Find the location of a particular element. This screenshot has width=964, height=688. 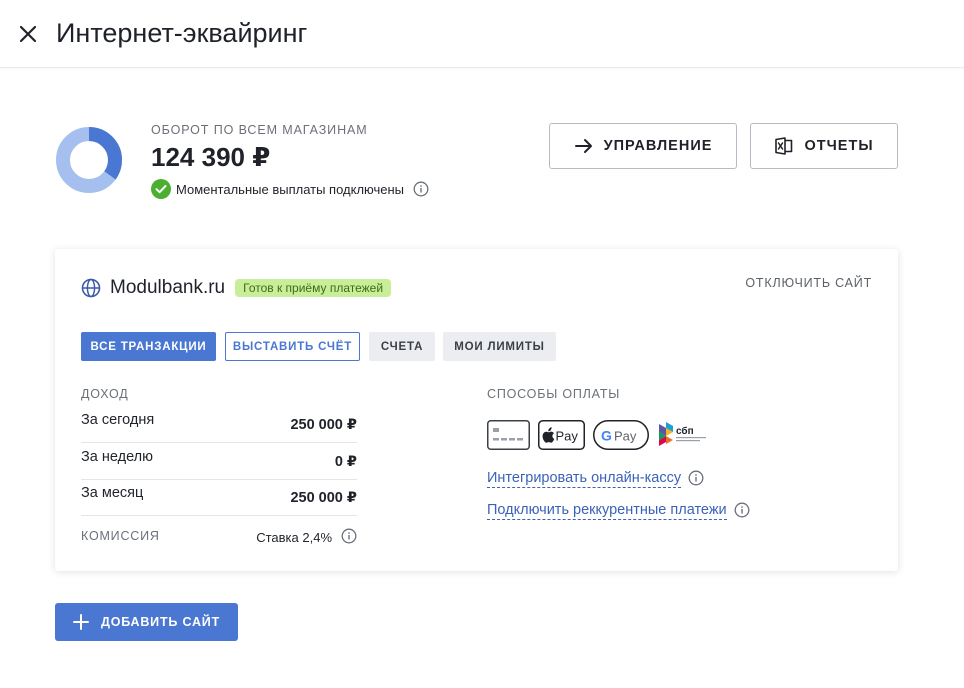

income-row-label: За сегодня is located at coordinates (118, 420).